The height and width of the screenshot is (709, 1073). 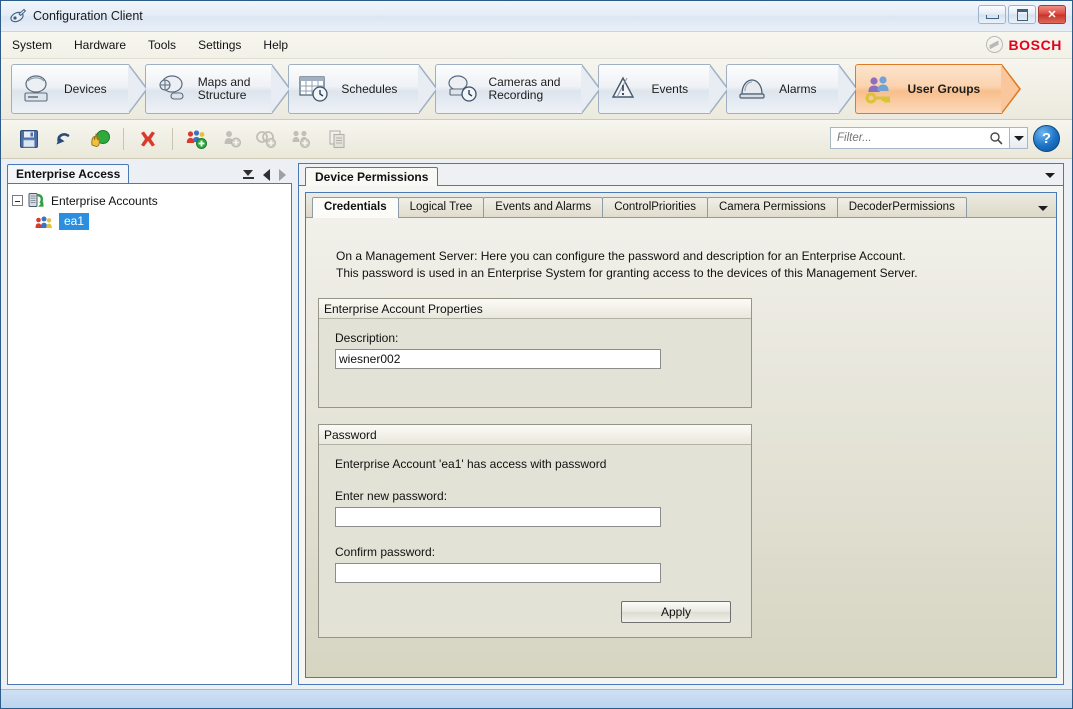 I want to click on apply-button: Apply, so click(x=676, y=612).